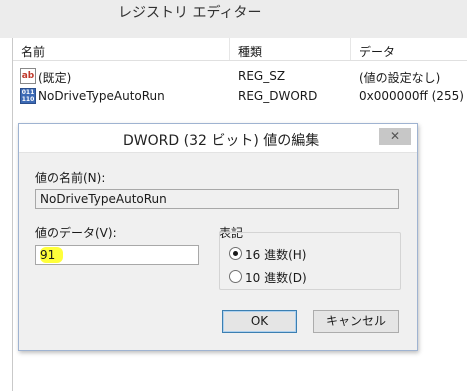 The height and width of the screenshot is (391, 467). Describe the element at coordinates (217, 199) in the screenshot. I see `value-name-field: NoDriveTypeAutoRun` at that location.